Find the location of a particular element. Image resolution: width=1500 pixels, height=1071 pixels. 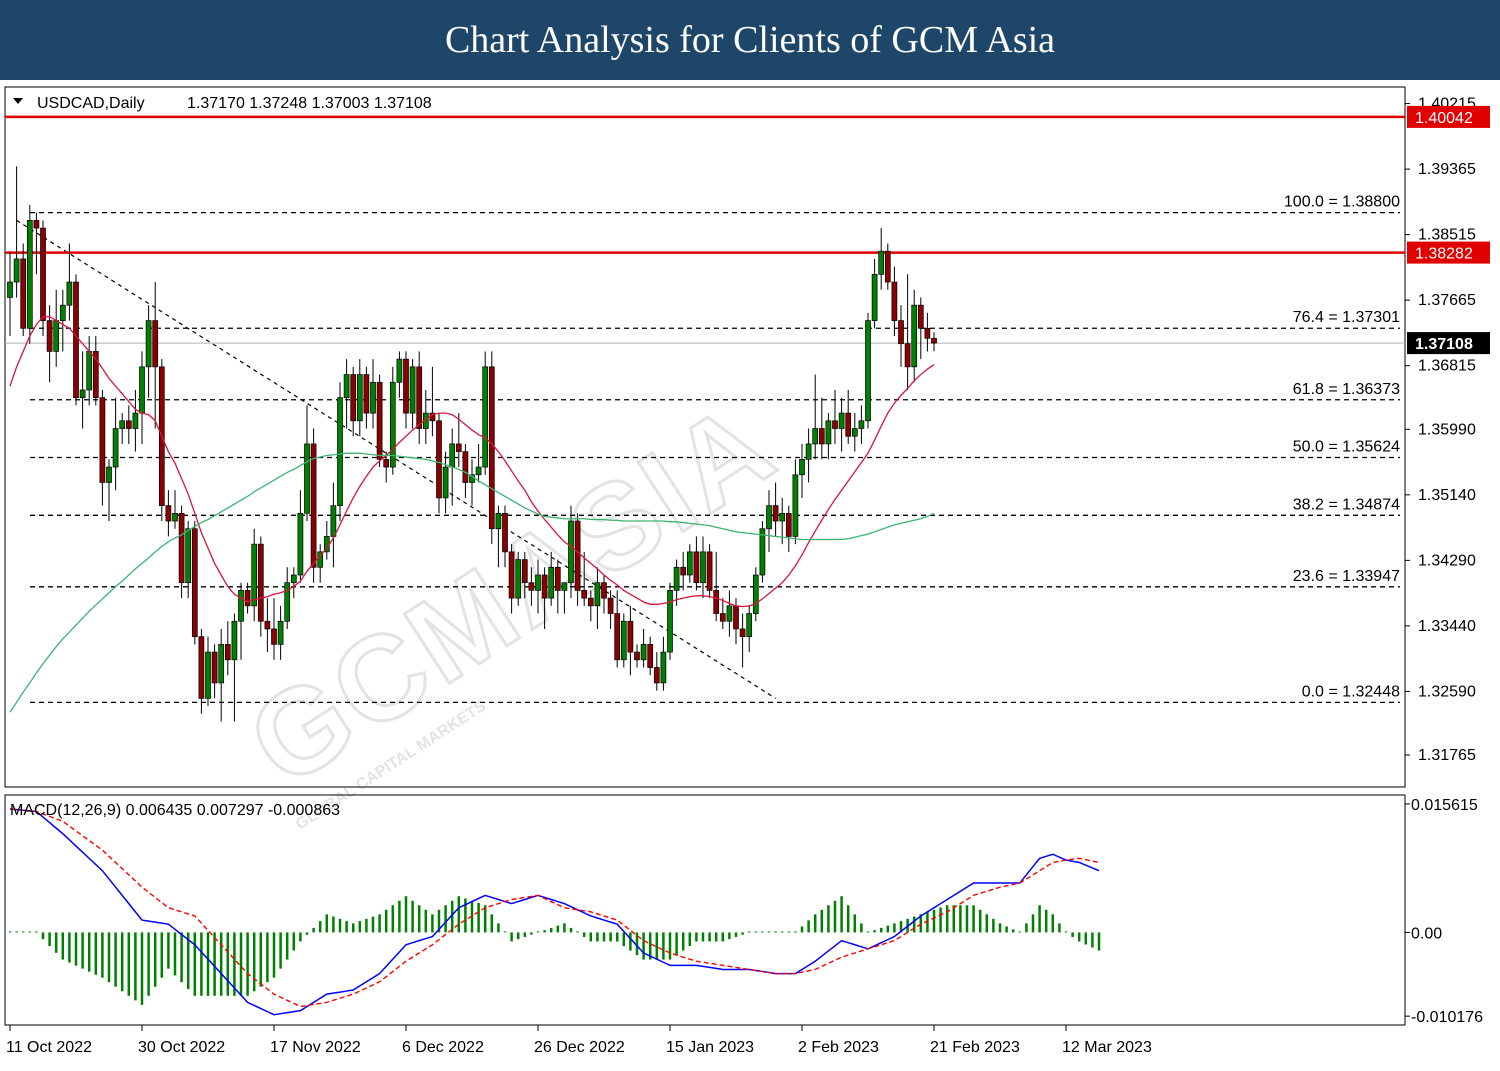

fib-level-label: 61.8 = 1.36373 is located at coordinates (1346, 389).